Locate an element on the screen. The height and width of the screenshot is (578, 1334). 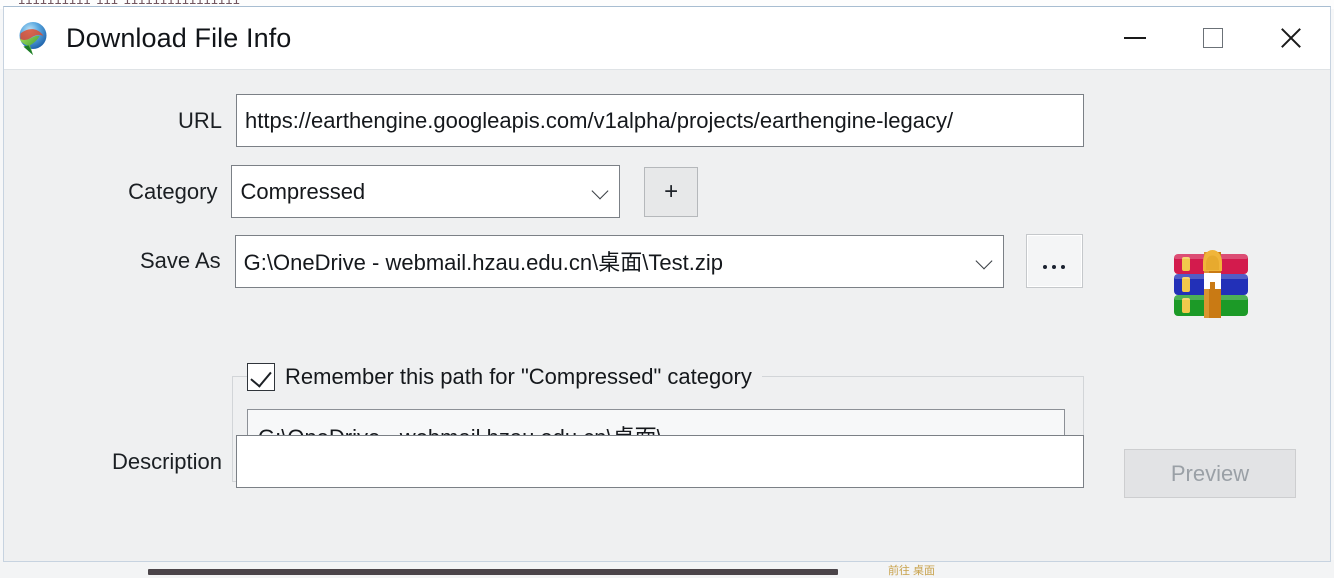
category-selected-value: Compressed is located at coordinates (303, 191).